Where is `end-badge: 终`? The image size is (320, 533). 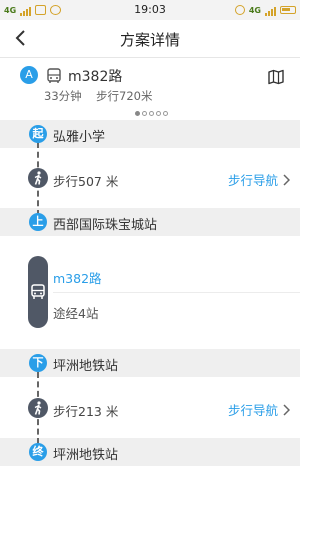
end-badge: 终 is located at coordinates (38, 452).